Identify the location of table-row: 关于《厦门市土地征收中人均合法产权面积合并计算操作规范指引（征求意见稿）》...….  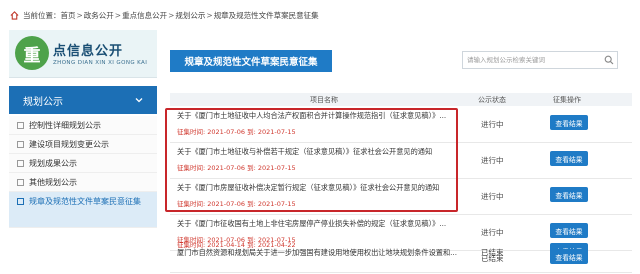
(401, 125).